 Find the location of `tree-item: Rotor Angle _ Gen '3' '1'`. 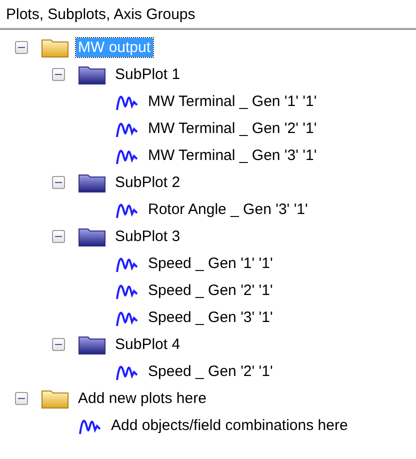

tree-item: Rotor Angle _ Gen '3' '1' is located at coordinates (228, 209).